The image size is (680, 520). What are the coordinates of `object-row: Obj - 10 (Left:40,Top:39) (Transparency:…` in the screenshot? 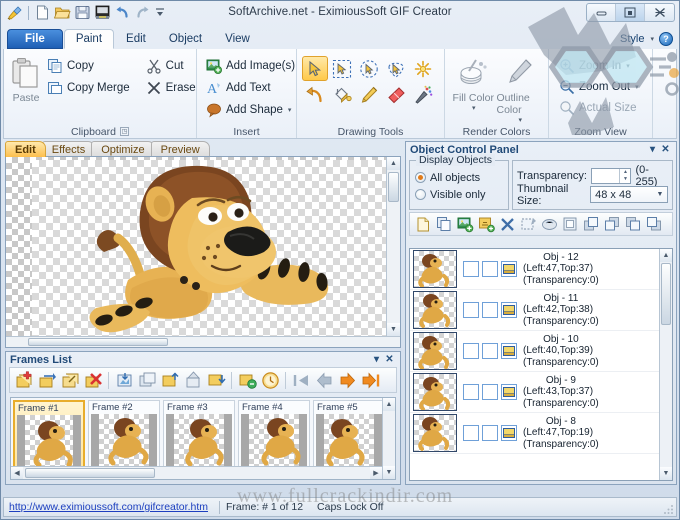 It's located at (534, 351).